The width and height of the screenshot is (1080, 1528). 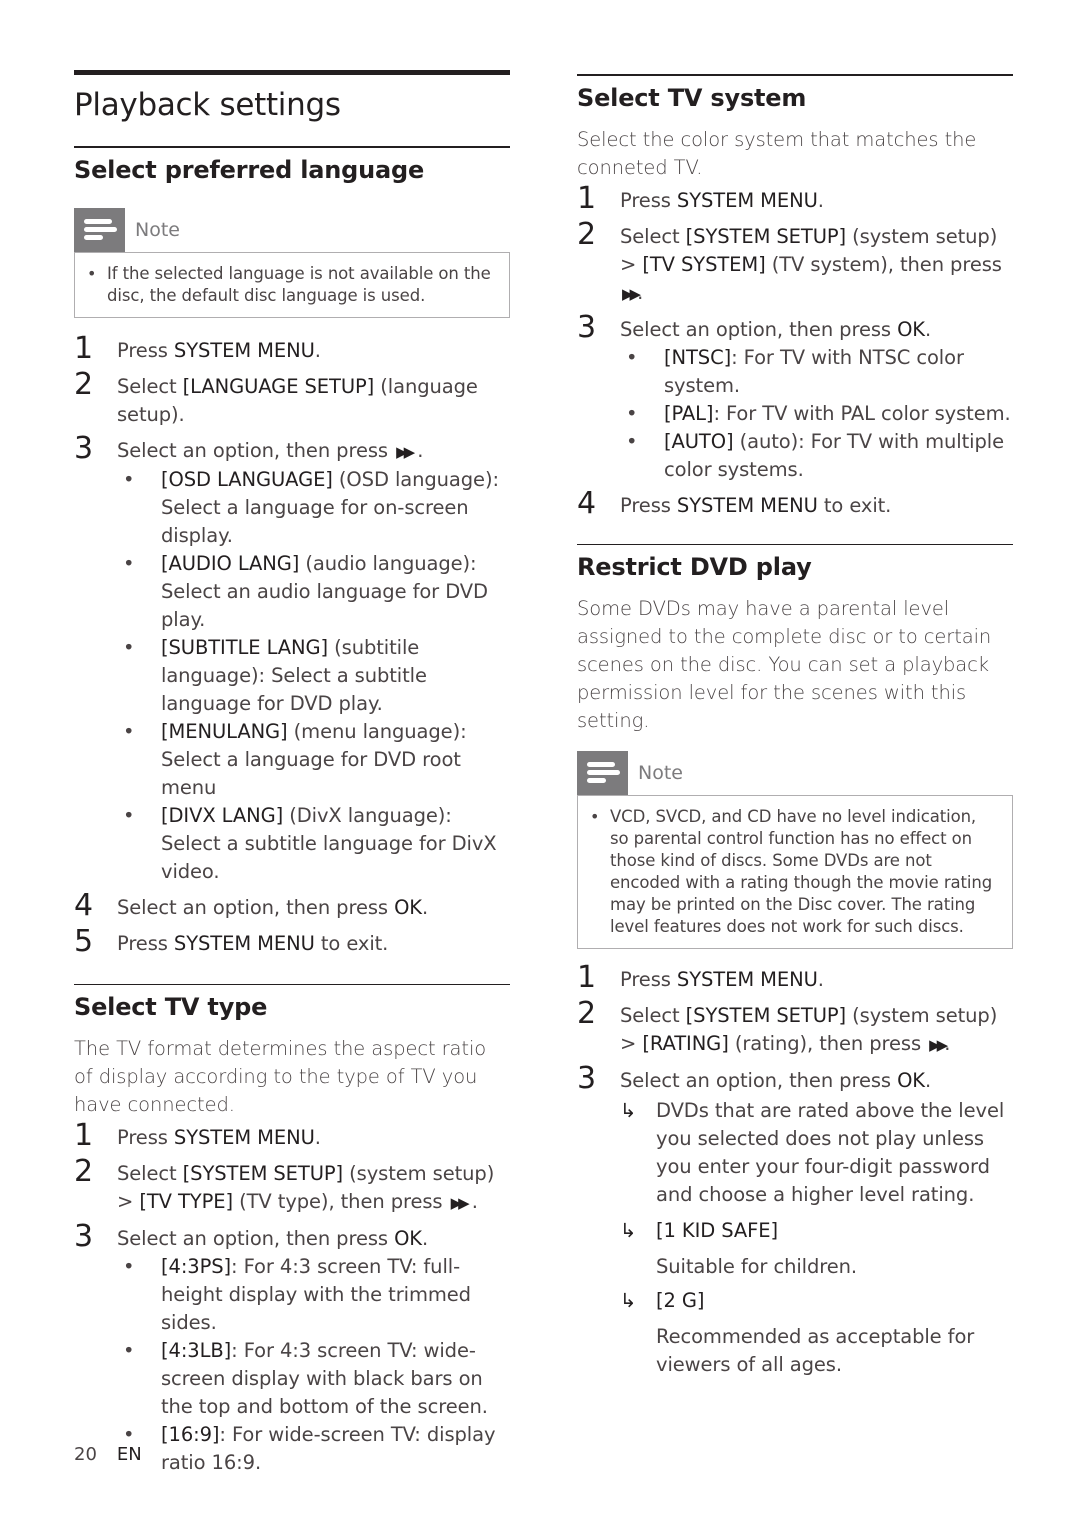 What do you see at coordinates (249, 169) in the screenshot?
I see `section-title-language: Select preferred language` at bounding box center [249, 169].